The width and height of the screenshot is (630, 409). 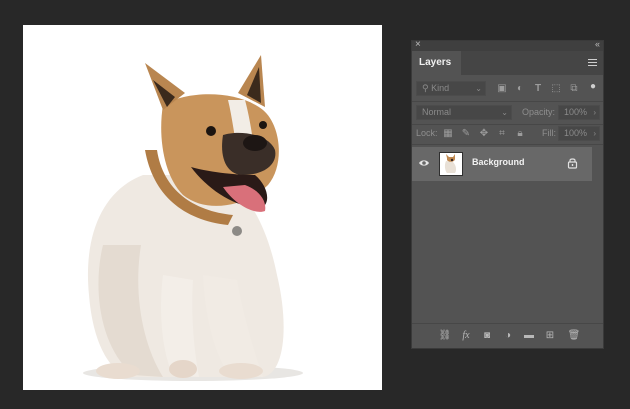 I want to click on filter-row: ⚲ Kind ⌄ ▣ ◐ T ⬚ ⧉ ●, so click(x=507, y=91).